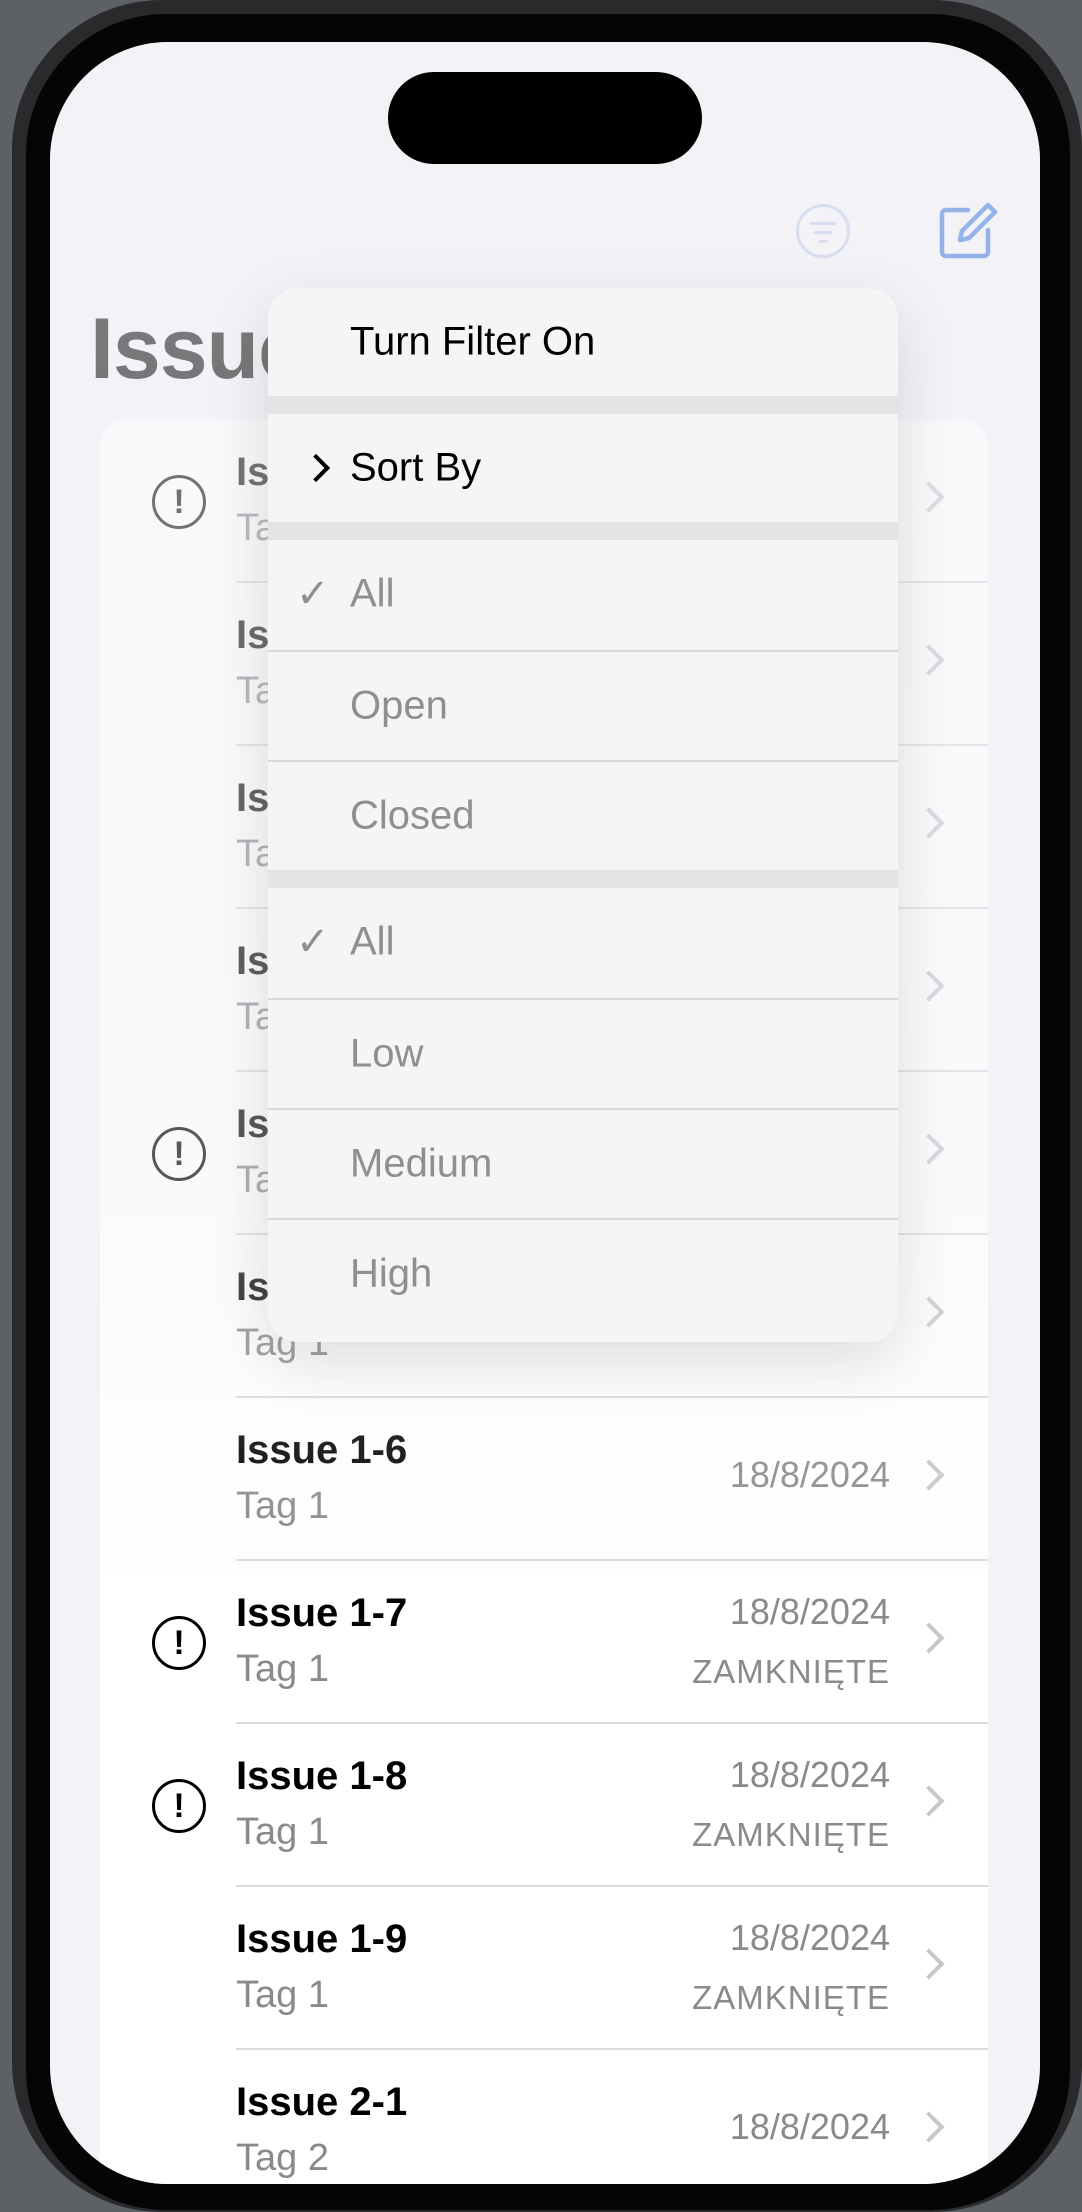  I want to click on priority-option-label: High, so click(391, 1273).